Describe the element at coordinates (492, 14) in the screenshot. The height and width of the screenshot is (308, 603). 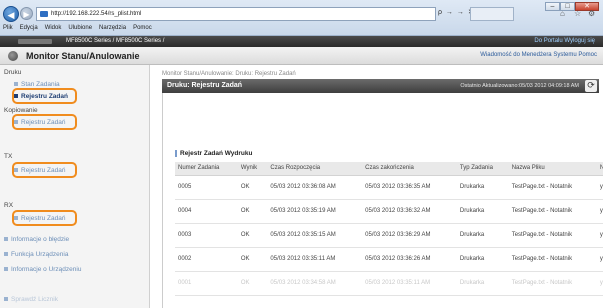
I see `browser-tab` at that location.